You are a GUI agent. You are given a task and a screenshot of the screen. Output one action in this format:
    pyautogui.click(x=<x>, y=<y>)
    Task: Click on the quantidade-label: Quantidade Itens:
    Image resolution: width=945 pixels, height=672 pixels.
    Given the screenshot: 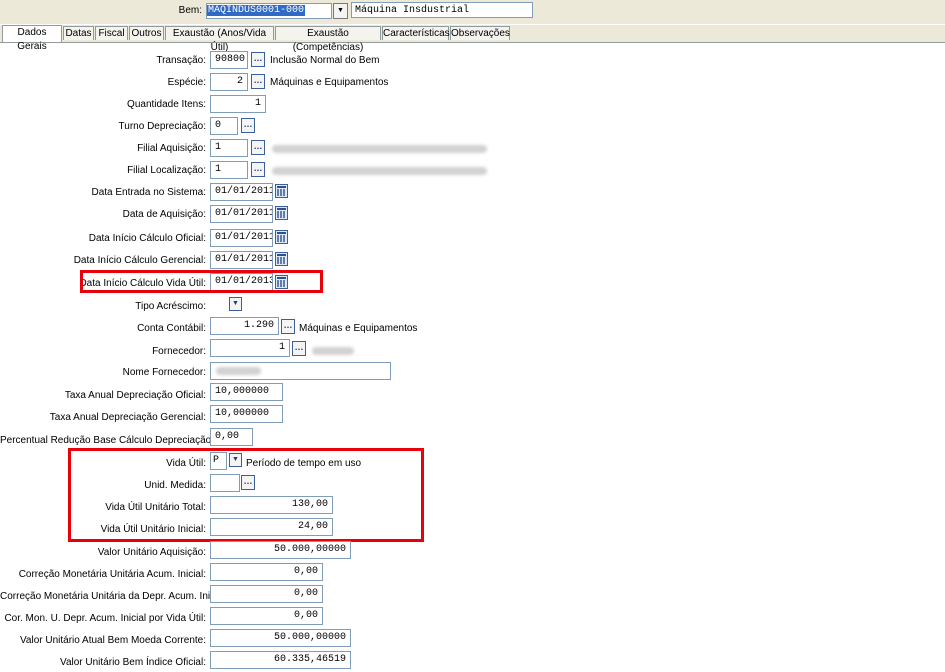 What is the action you would take?
    pyautogui.click(x=166, y=104)
    